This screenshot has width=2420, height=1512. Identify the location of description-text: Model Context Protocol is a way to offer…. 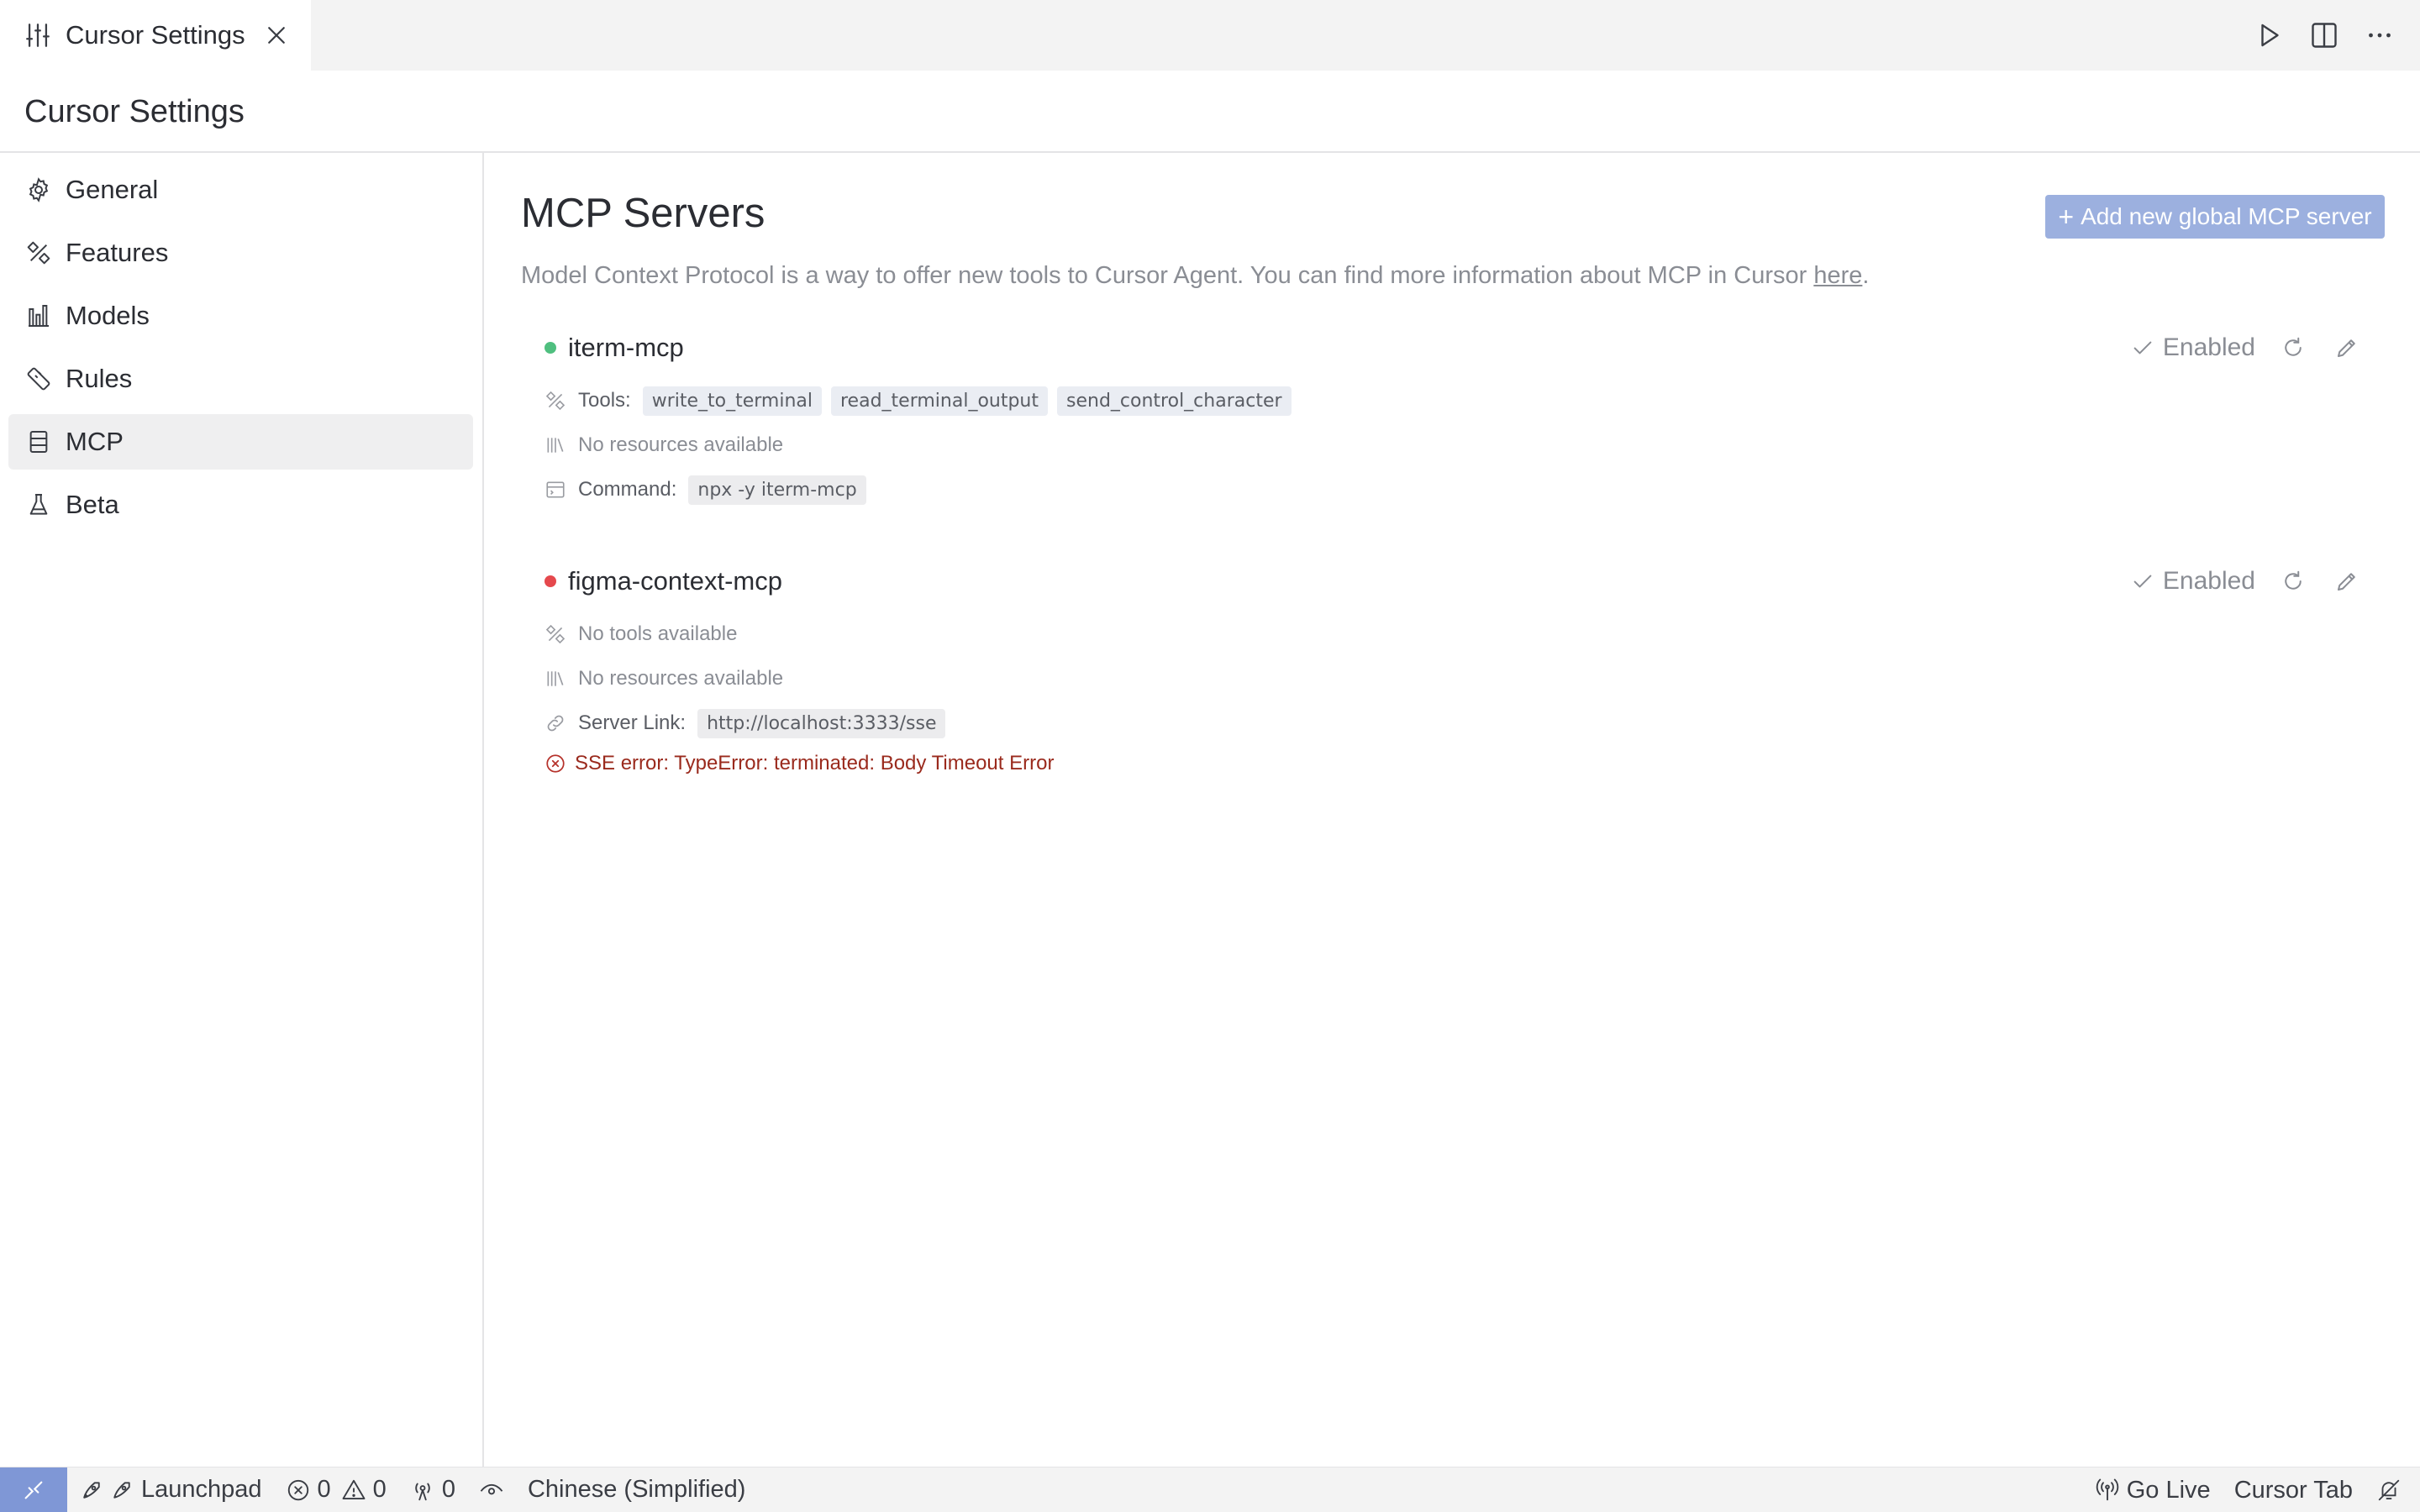
(1167, 275).